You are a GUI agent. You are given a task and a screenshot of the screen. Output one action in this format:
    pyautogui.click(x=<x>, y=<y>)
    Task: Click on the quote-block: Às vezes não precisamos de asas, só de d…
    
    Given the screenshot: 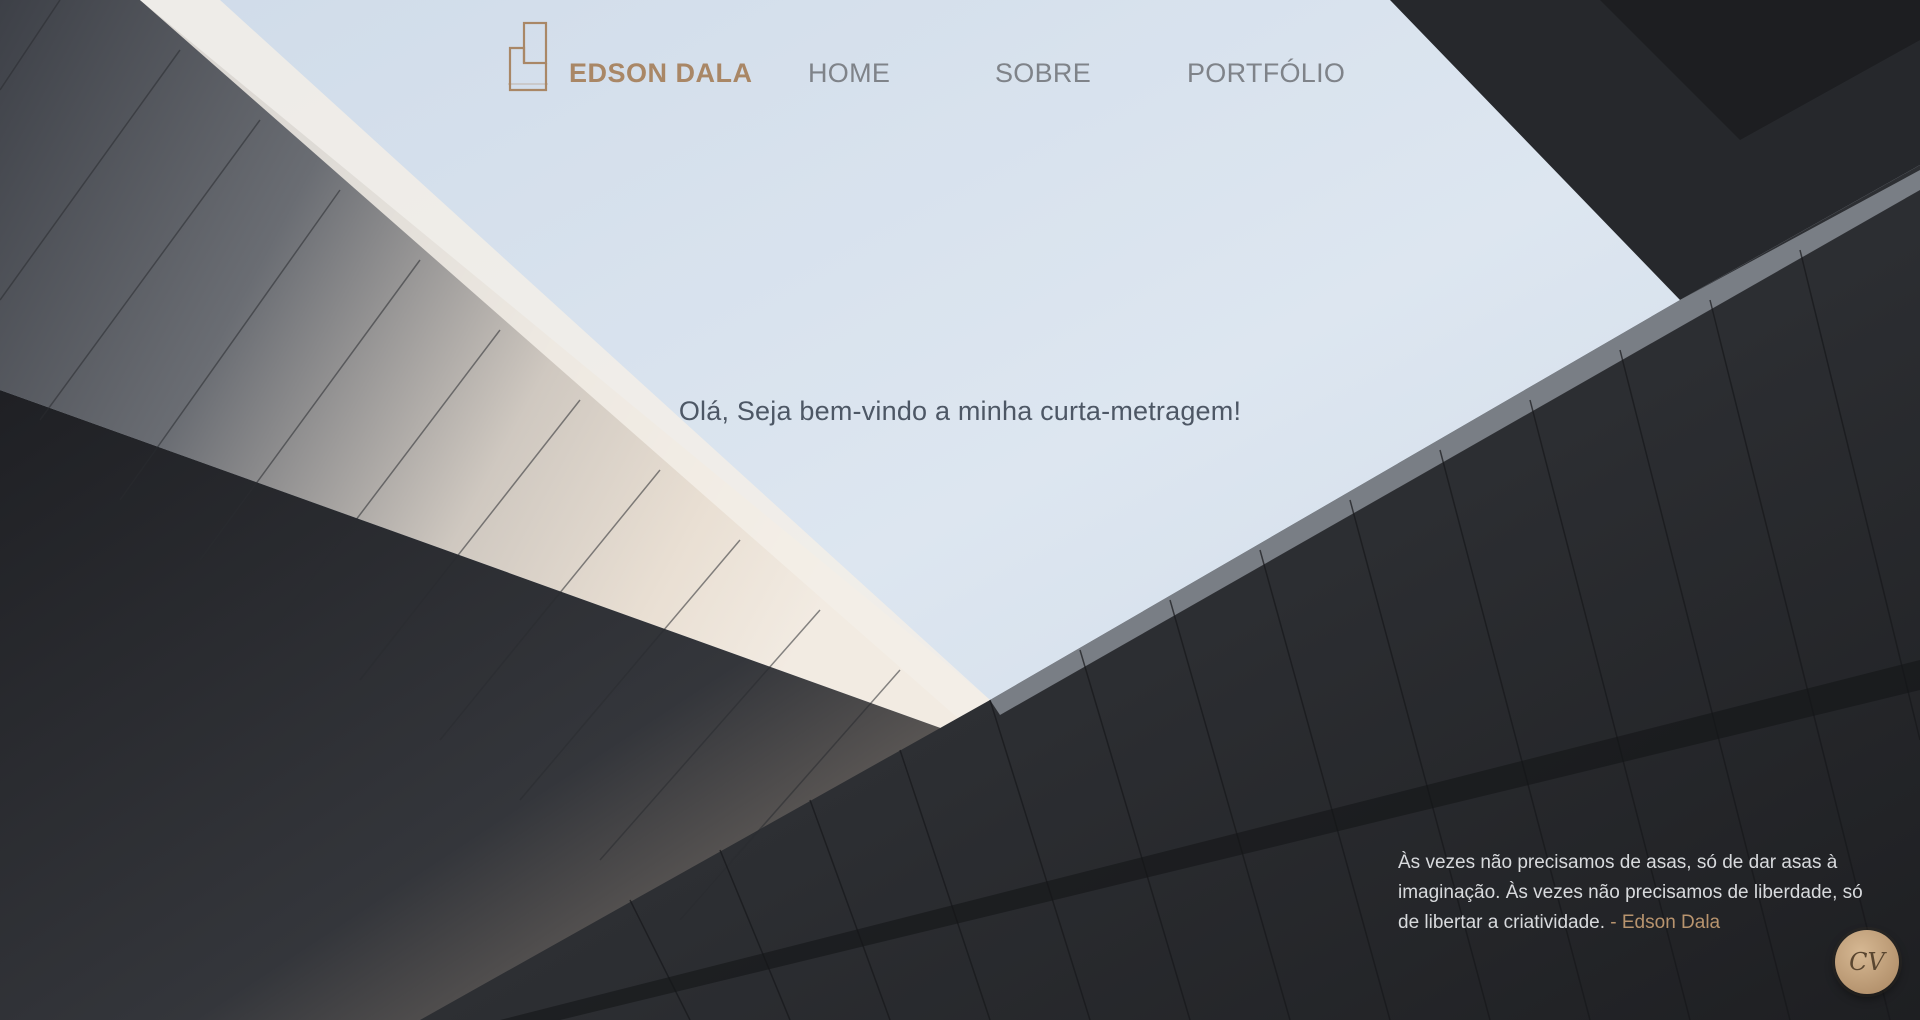 What is the action you would take?
    pyautogui.click(x=1633, y=893)
    